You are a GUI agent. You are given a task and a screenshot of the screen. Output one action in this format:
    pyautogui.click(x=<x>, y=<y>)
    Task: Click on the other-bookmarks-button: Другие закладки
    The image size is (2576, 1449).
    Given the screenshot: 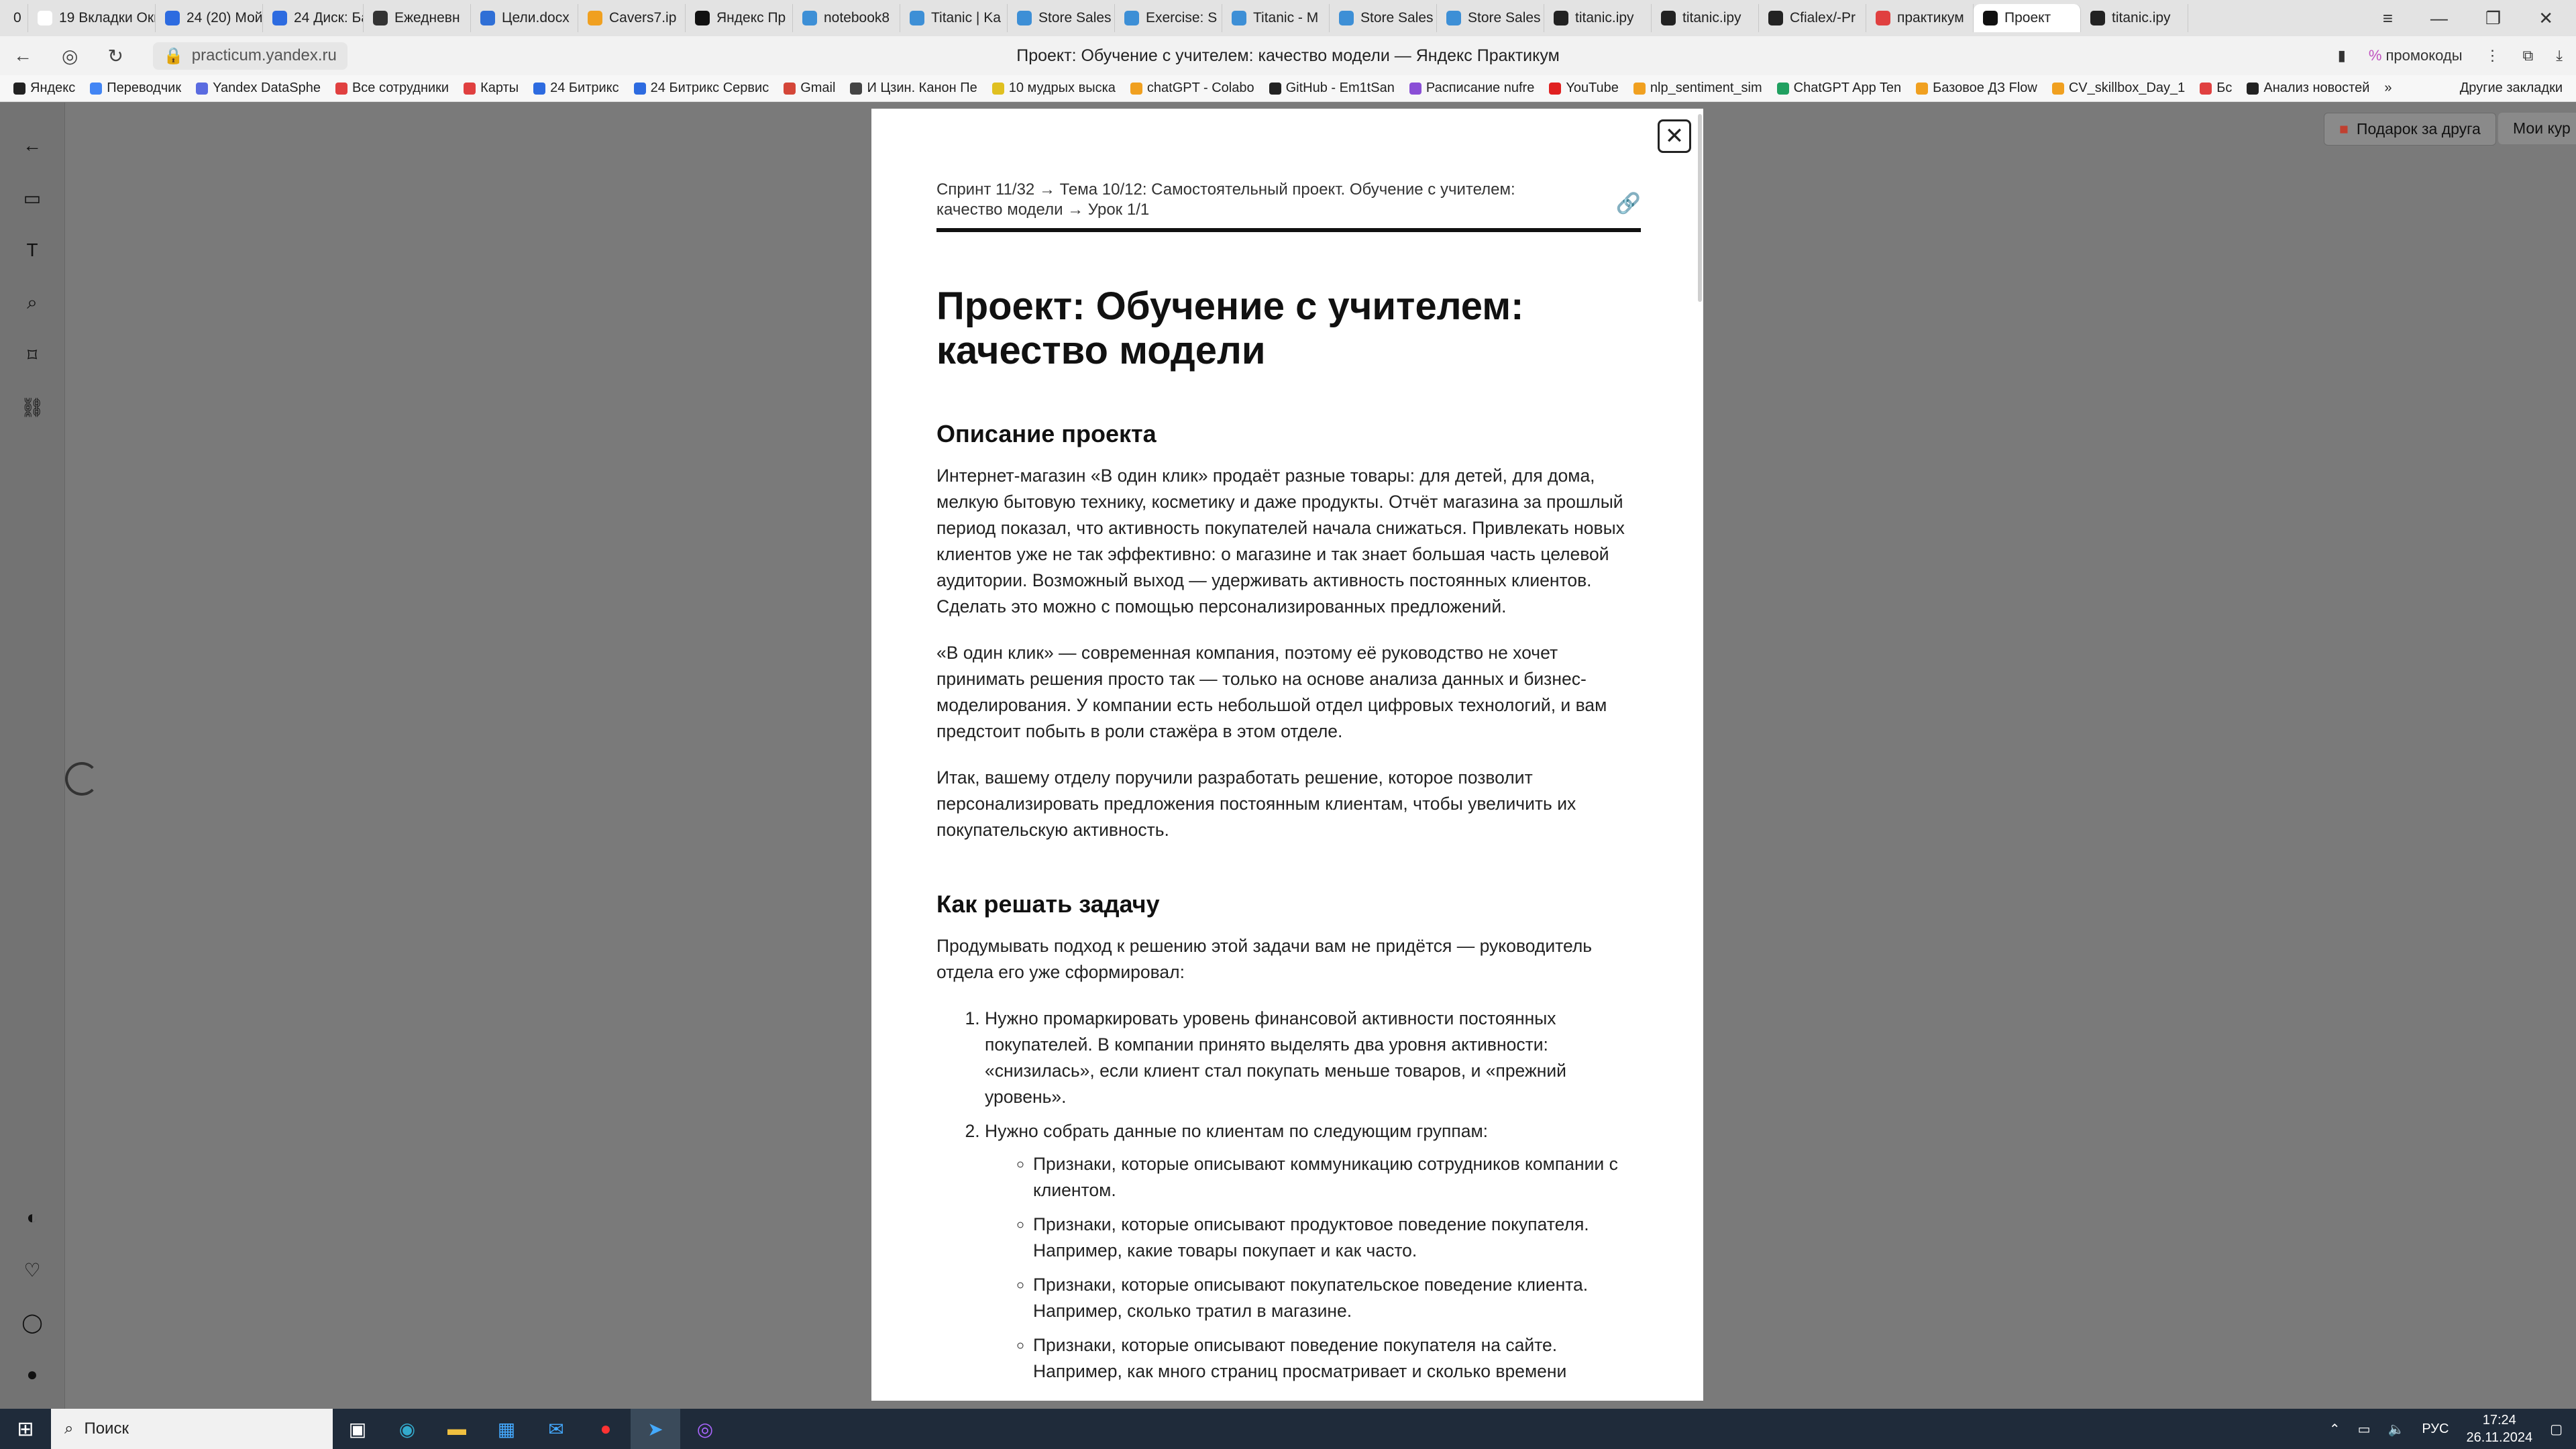 What is the action you would take?
    pyautogui.click(x=2511, y=88)
    